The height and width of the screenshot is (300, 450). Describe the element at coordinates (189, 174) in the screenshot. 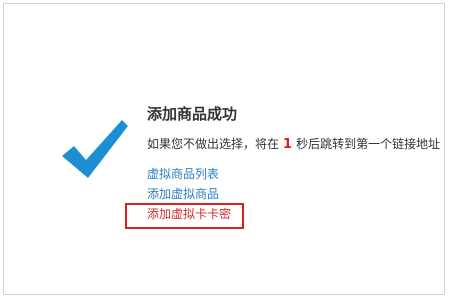

I see `virtual-goods-list-link: 虚拟商品列表` at that location.